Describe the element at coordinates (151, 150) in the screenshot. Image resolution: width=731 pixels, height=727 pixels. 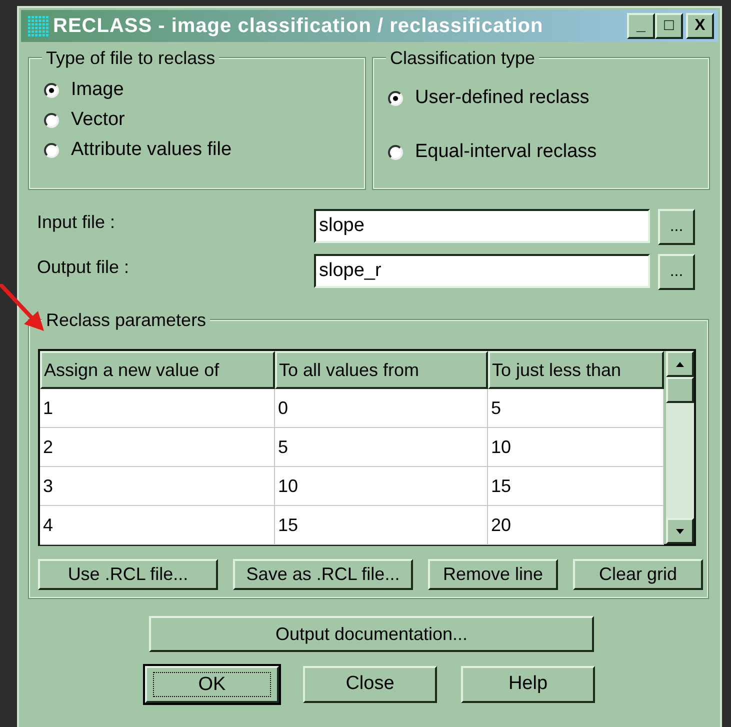
I see `radio-label: Attribute values file` at that location.